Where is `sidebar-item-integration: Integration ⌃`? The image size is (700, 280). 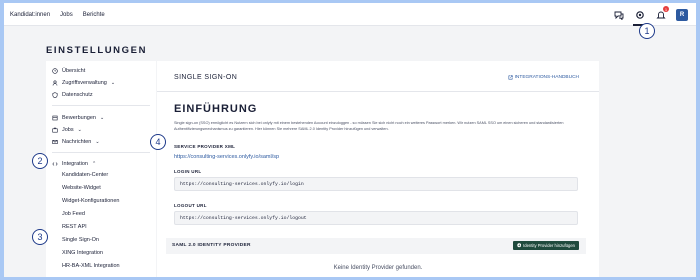 sidebar-item-integration: Integration ⌃ is located at coordinates (74, 163).